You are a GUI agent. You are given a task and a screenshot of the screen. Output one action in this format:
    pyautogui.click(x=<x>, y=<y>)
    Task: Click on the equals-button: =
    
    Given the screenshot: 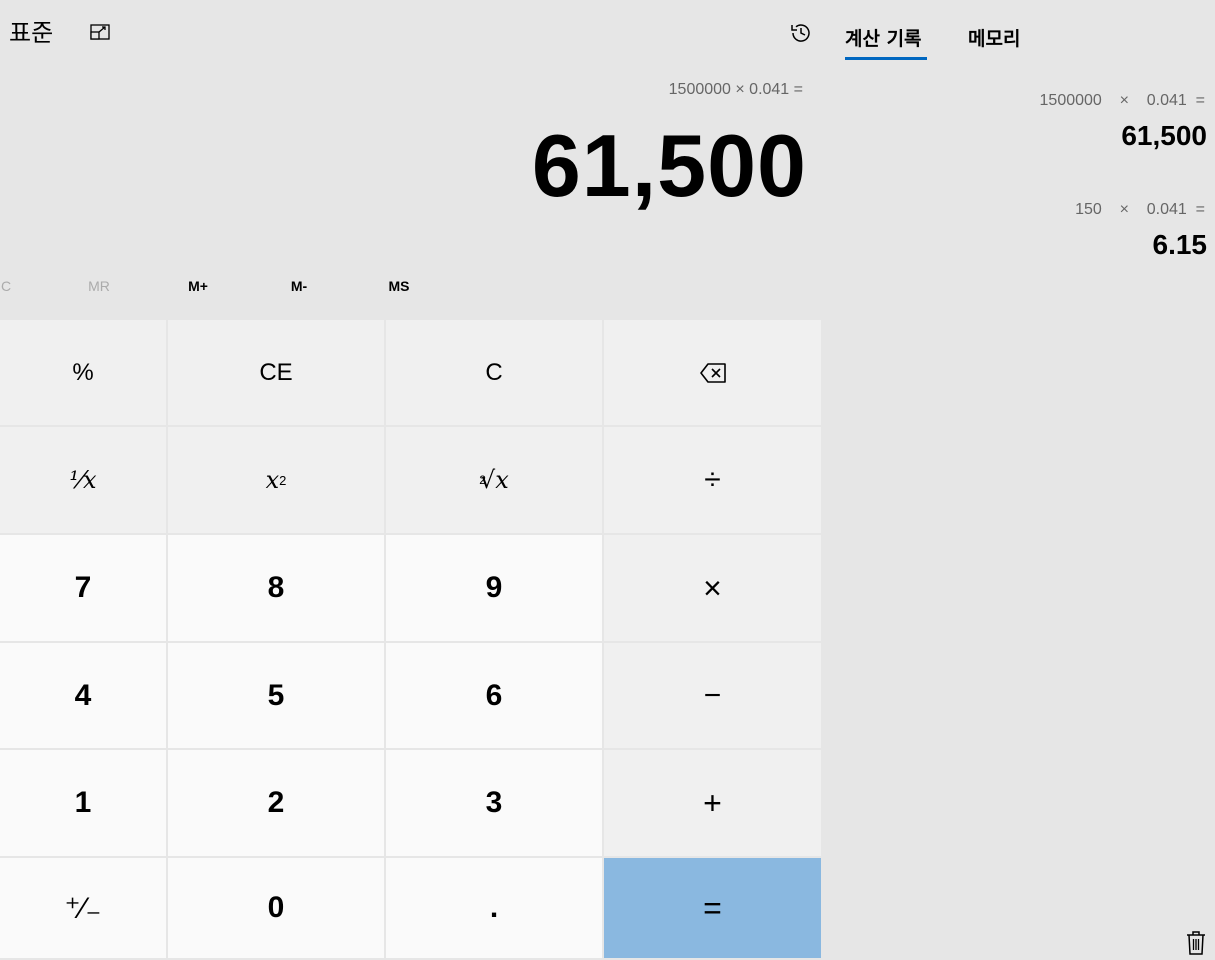 What is the action you would take?
    pyautogui.click(x=712, y=908)
    